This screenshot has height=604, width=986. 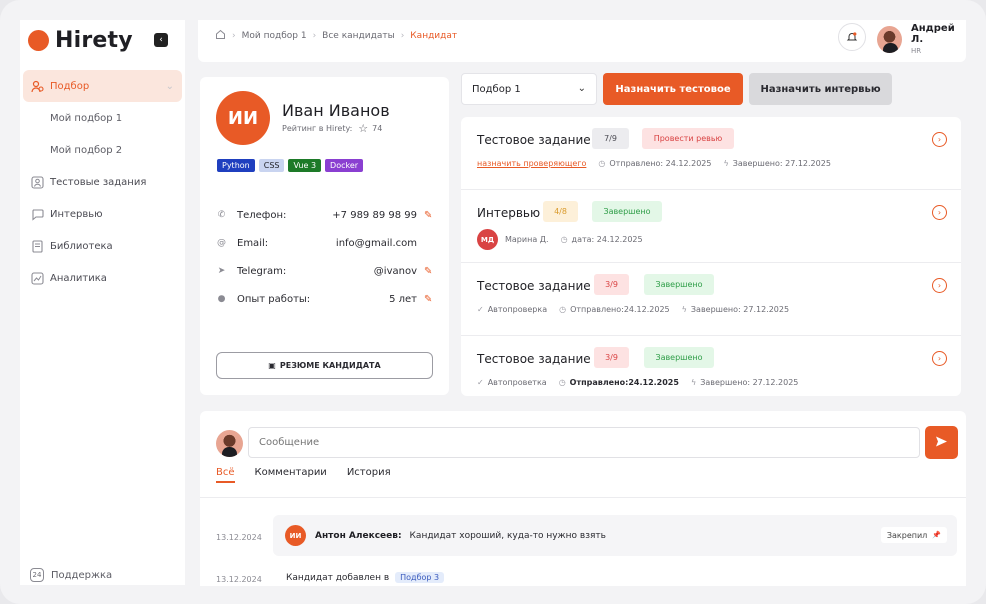 What do you see at coordinates (344, 165) in the screenshot?
I see `skill-tag: Docker` at bounding box center [344, 165].